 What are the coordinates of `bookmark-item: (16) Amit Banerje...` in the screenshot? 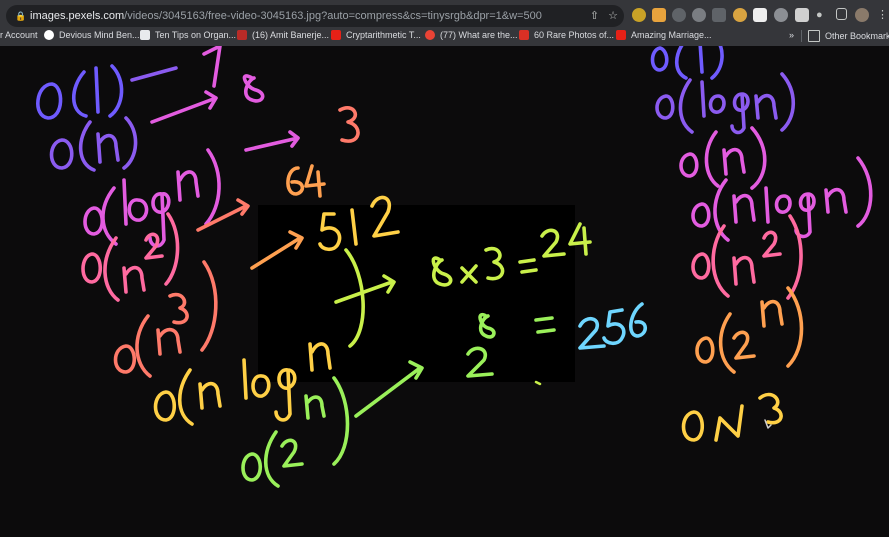 It's located at (283, 35).